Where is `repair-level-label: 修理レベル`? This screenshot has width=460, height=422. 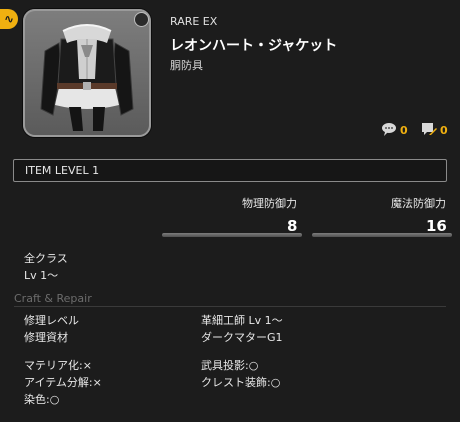 repair-level-label: 修理レベル is located at coordinates (51, 320).